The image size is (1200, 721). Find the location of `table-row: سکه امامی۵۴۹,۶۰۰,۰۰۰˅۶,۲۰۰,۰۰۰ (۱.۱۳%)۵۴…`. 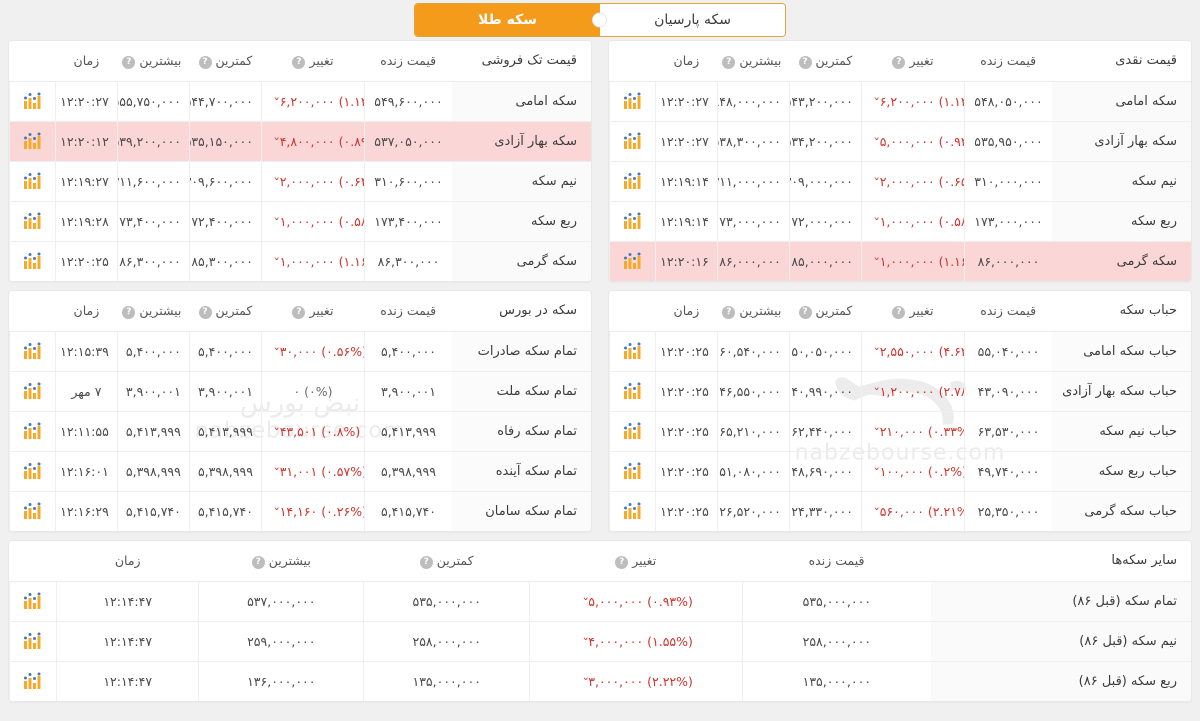

table-row: سکه امامی۵۴۹,۶۰۰,۰۰۰˅۶,۲۰۰,۰۰۰ (۱.۱۳%)۵۴… is located at coordinates (300, 101).